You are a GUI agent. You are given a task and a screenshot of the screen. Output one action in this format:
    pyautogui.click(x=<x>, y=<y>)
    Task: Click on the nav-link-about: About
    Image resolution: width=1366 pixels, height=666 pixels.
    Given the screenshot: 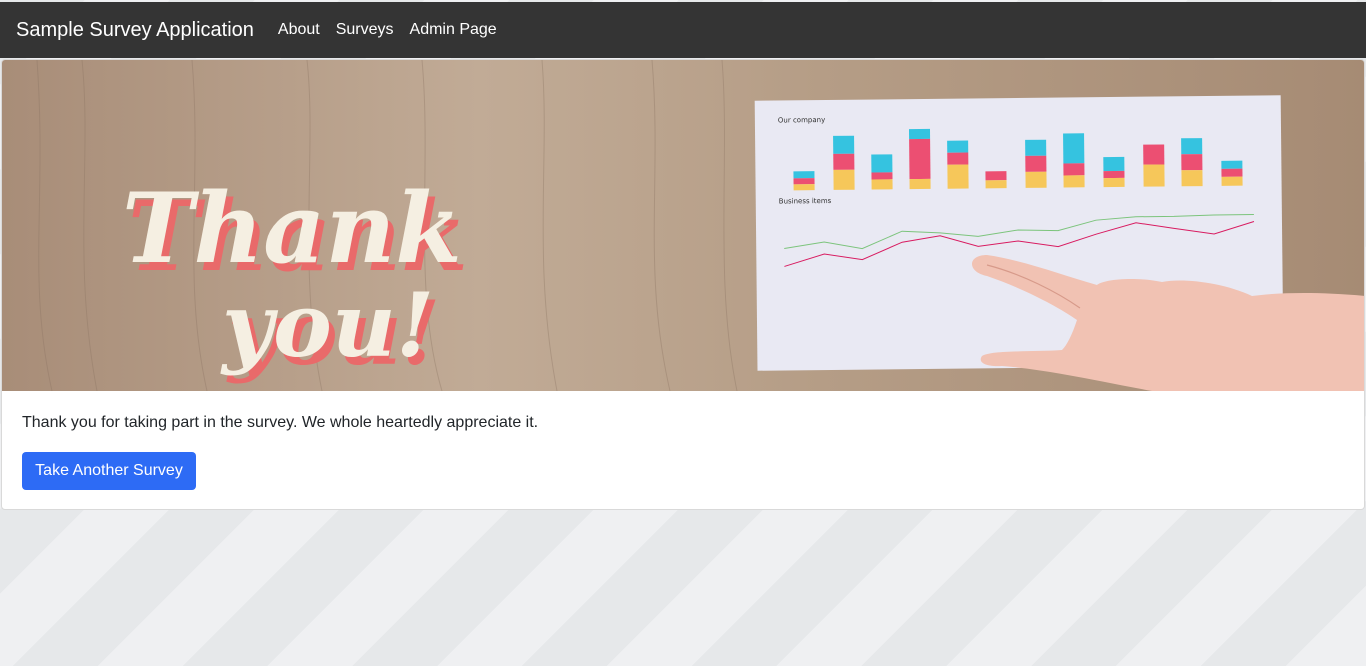 What is the action you would take?
    pyautogui.click(x=299, y=30)
    